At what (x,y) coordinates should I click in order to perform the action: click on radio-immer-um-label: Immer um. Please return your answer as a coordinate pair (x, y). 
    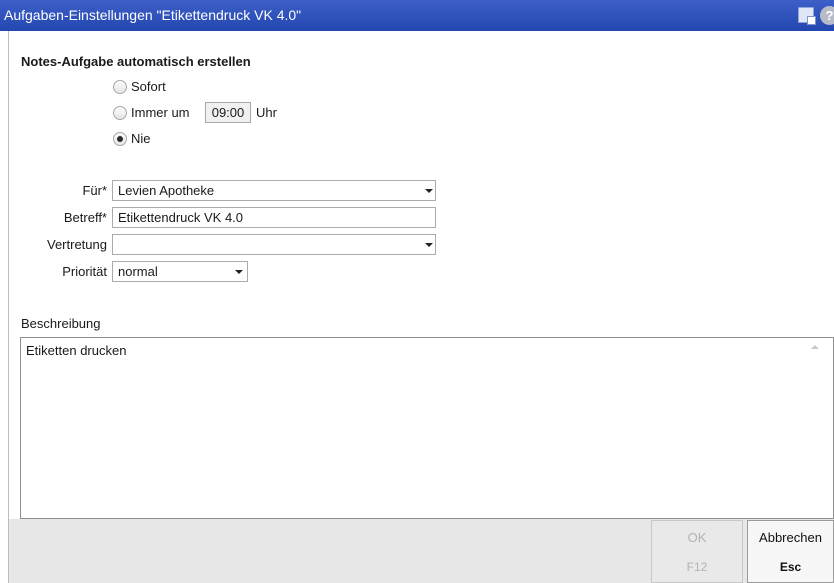
    Looking at the image, I should click on (160, 112).